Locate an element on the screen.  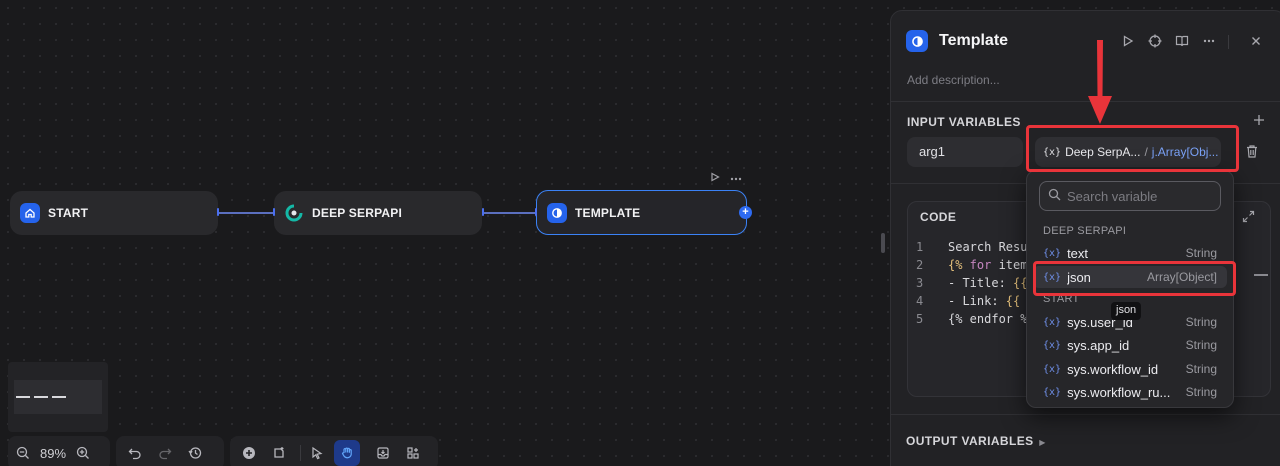
export-image-icon is located at coordinates (383, 453).